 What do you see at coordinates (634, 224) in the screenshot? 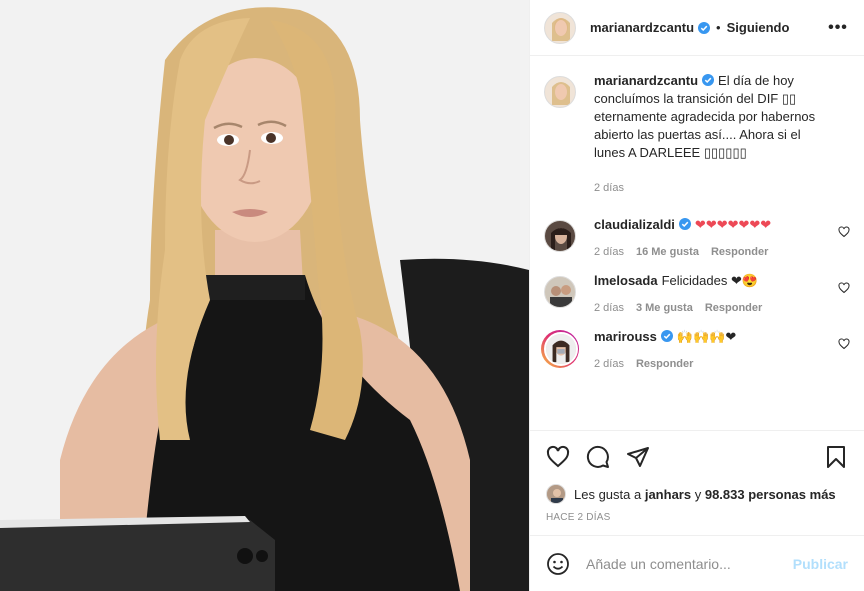
I see `comment-username: claudializaldi` at bounding box center [634, 224].